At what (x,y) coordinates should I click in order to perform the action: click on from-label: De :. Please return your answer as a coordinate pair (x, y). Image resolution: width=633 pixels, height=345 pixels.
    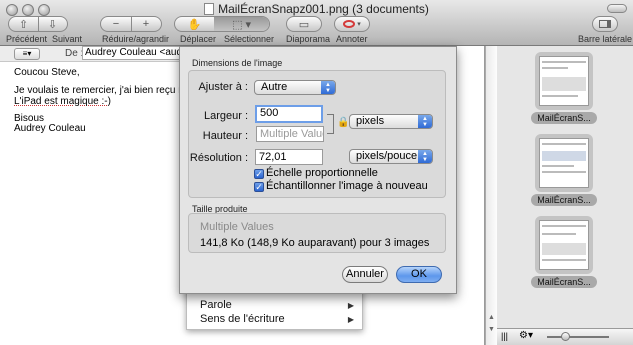
    Looking at the image, I should click on (74, 53).